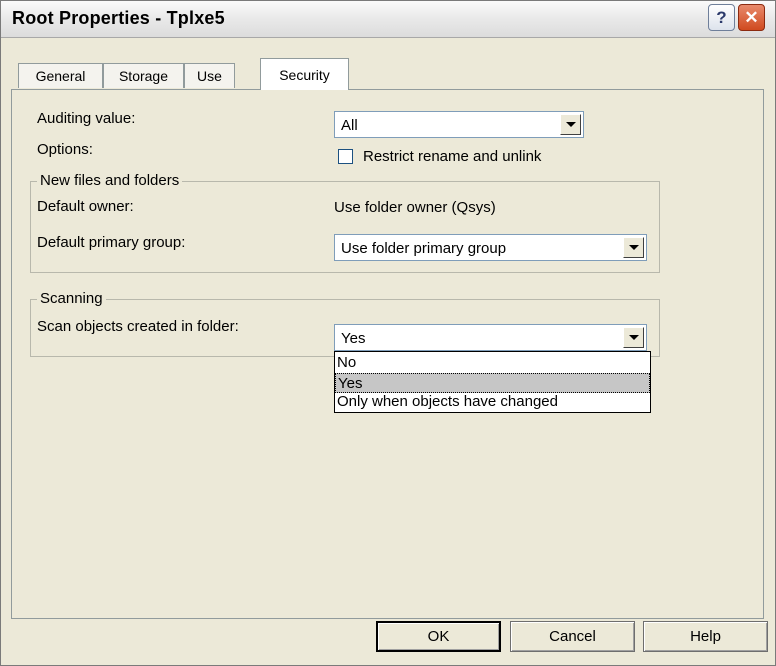 The width and height of the screenshot is (776, 666). What do you see at coordinates (705, 636) in the screenshot?
I see `help-button: Help` at bounding box center [705, 636].